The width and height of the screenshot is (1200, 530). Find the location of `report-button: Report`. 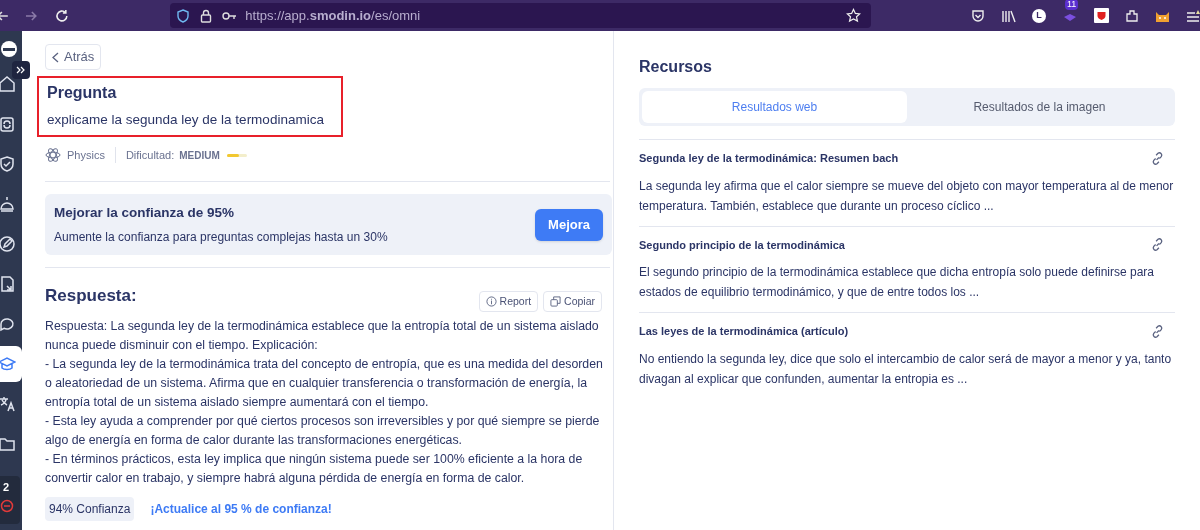

report-button: Report is located at coordinates (508, 301).